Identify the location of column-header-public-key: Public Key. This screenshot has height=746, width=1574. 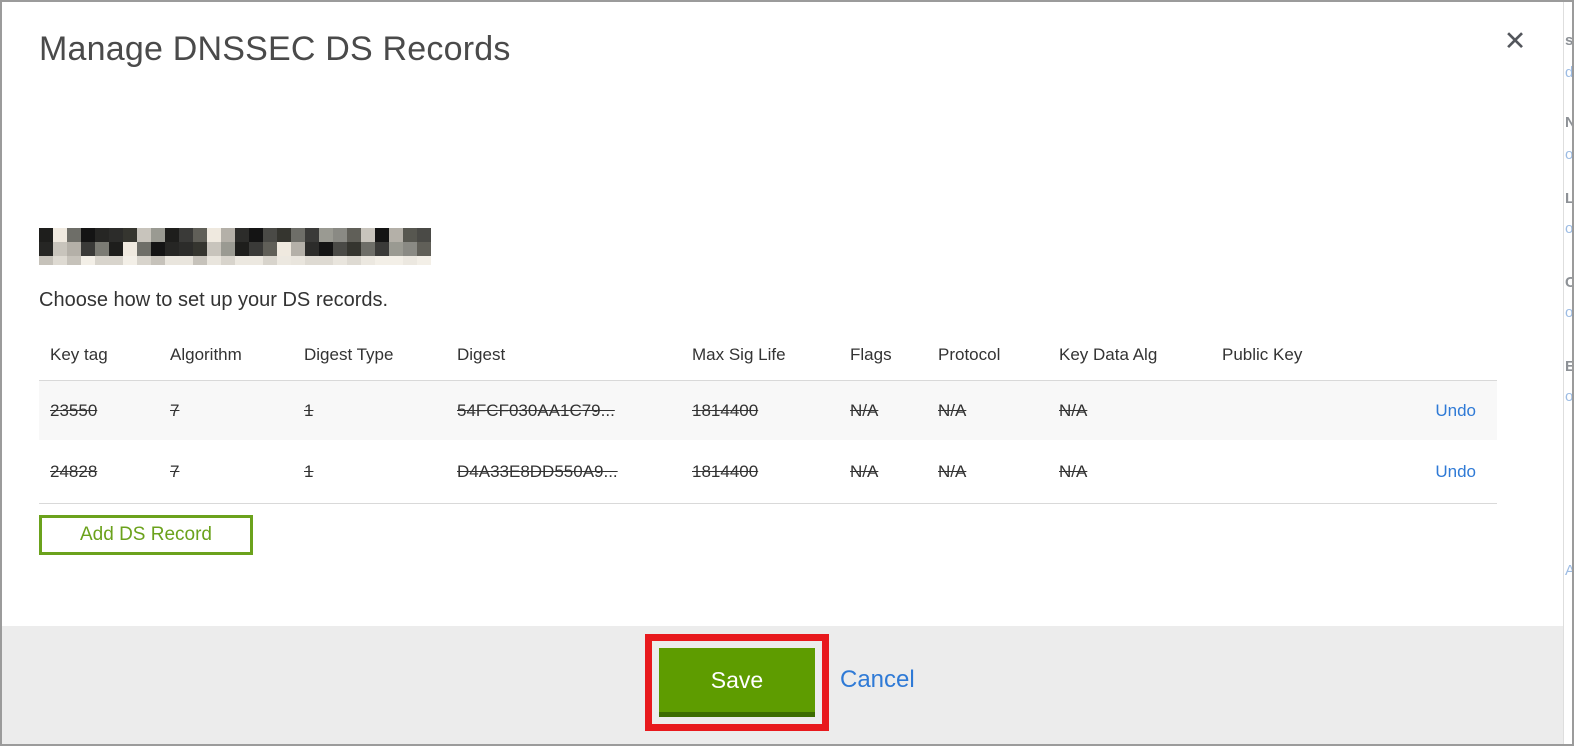
(1262, 354).